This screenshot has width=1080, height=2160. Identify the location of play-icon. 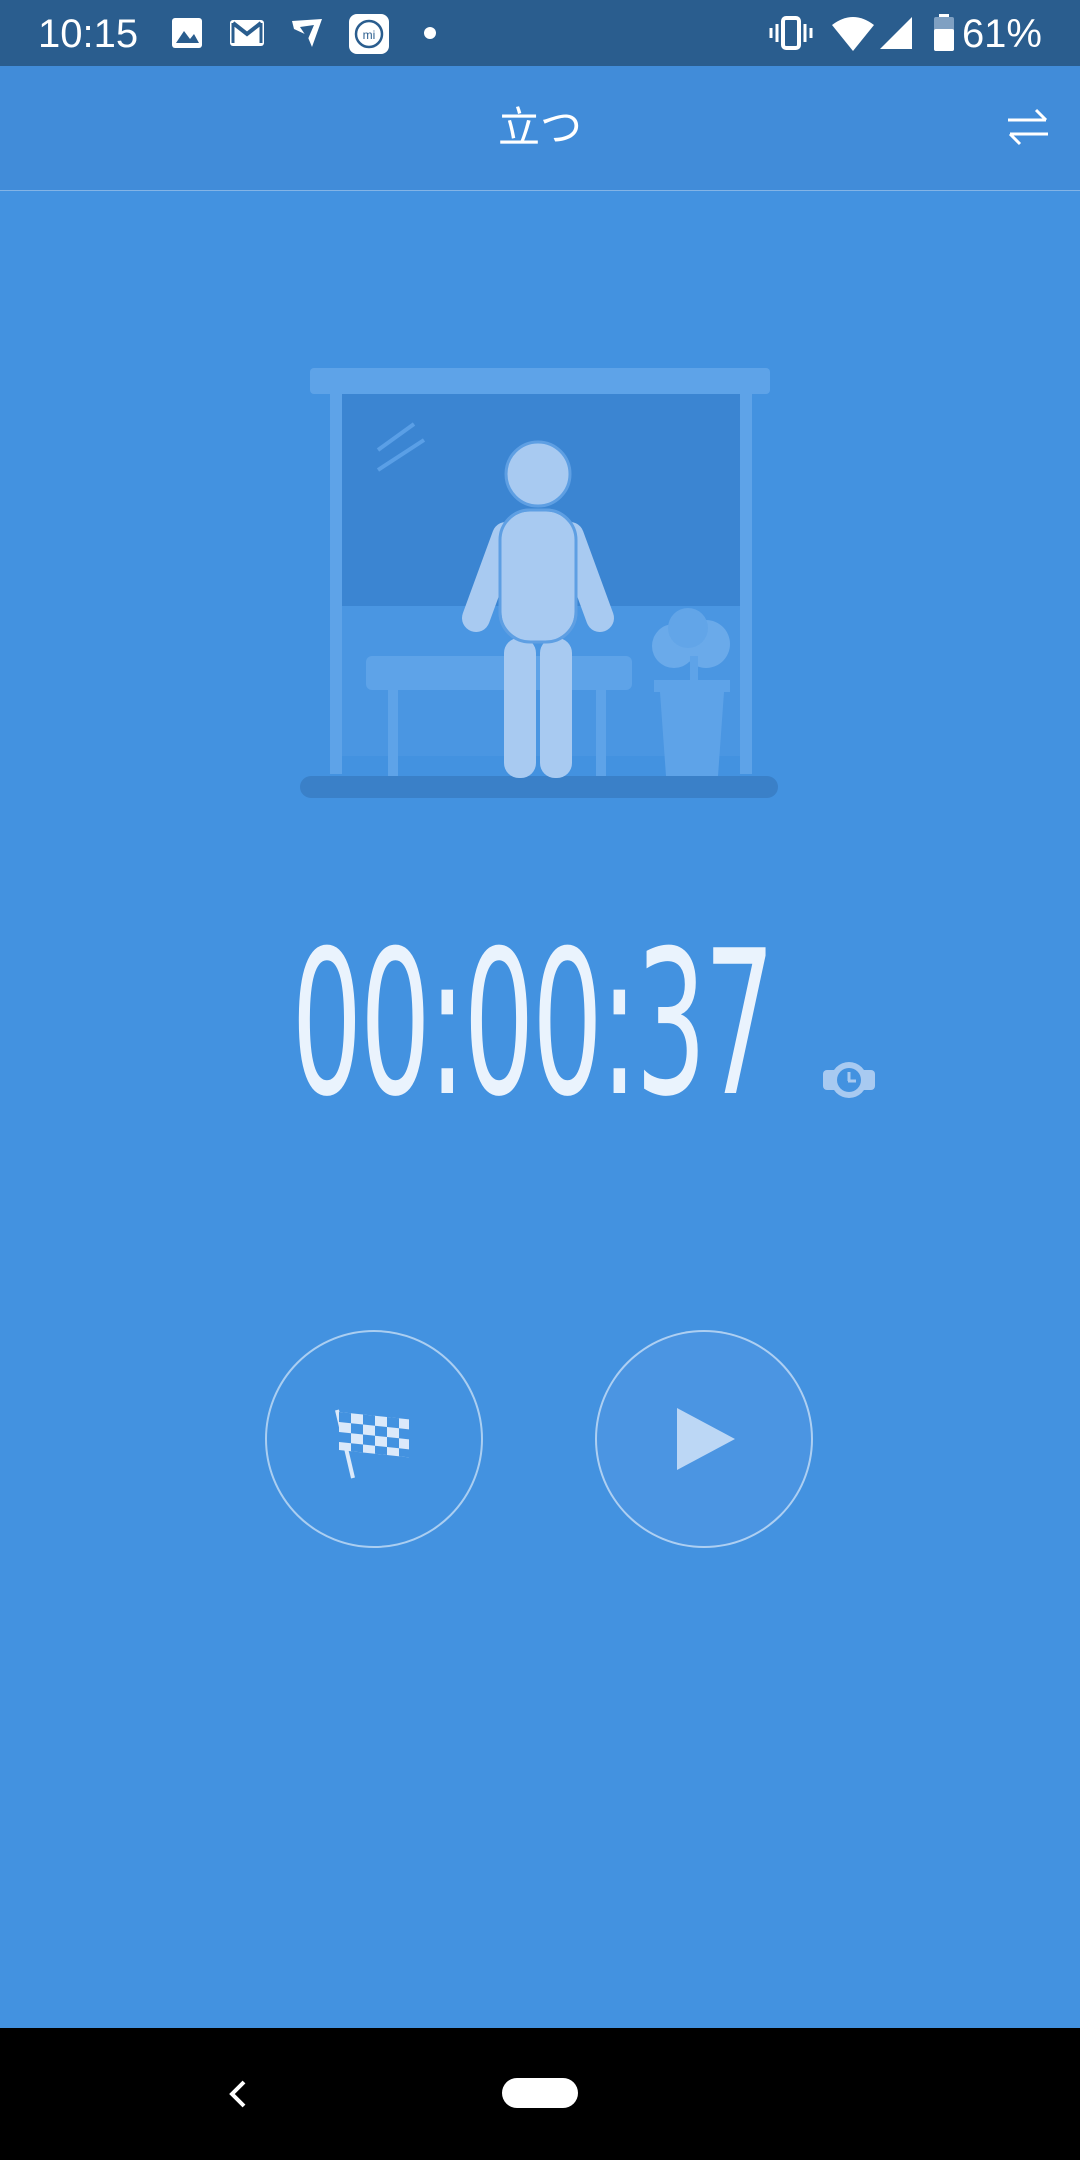
(706, 1439).